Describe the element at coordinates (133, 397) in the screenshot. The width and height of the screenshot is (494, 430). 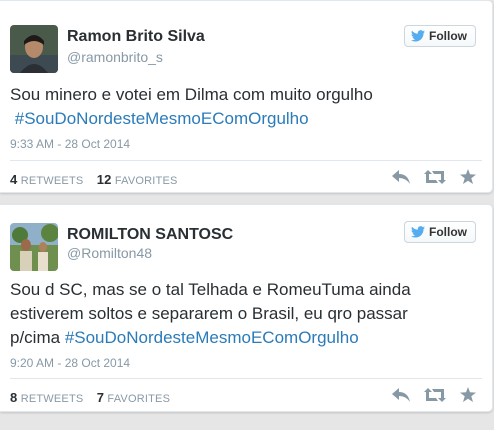
I see `favorite-count: 7 favorites` at that location.